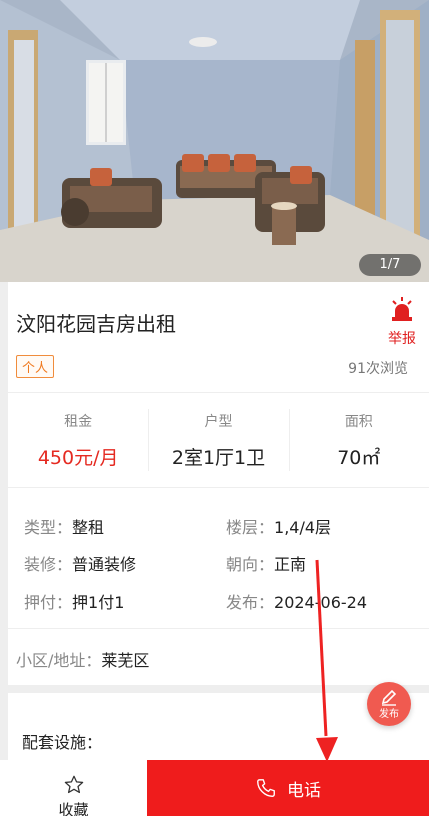  I want to click on key-stats: 租金 450元/月 户型 2室1厅1卫 面积 70㎡, so click(218, 440).